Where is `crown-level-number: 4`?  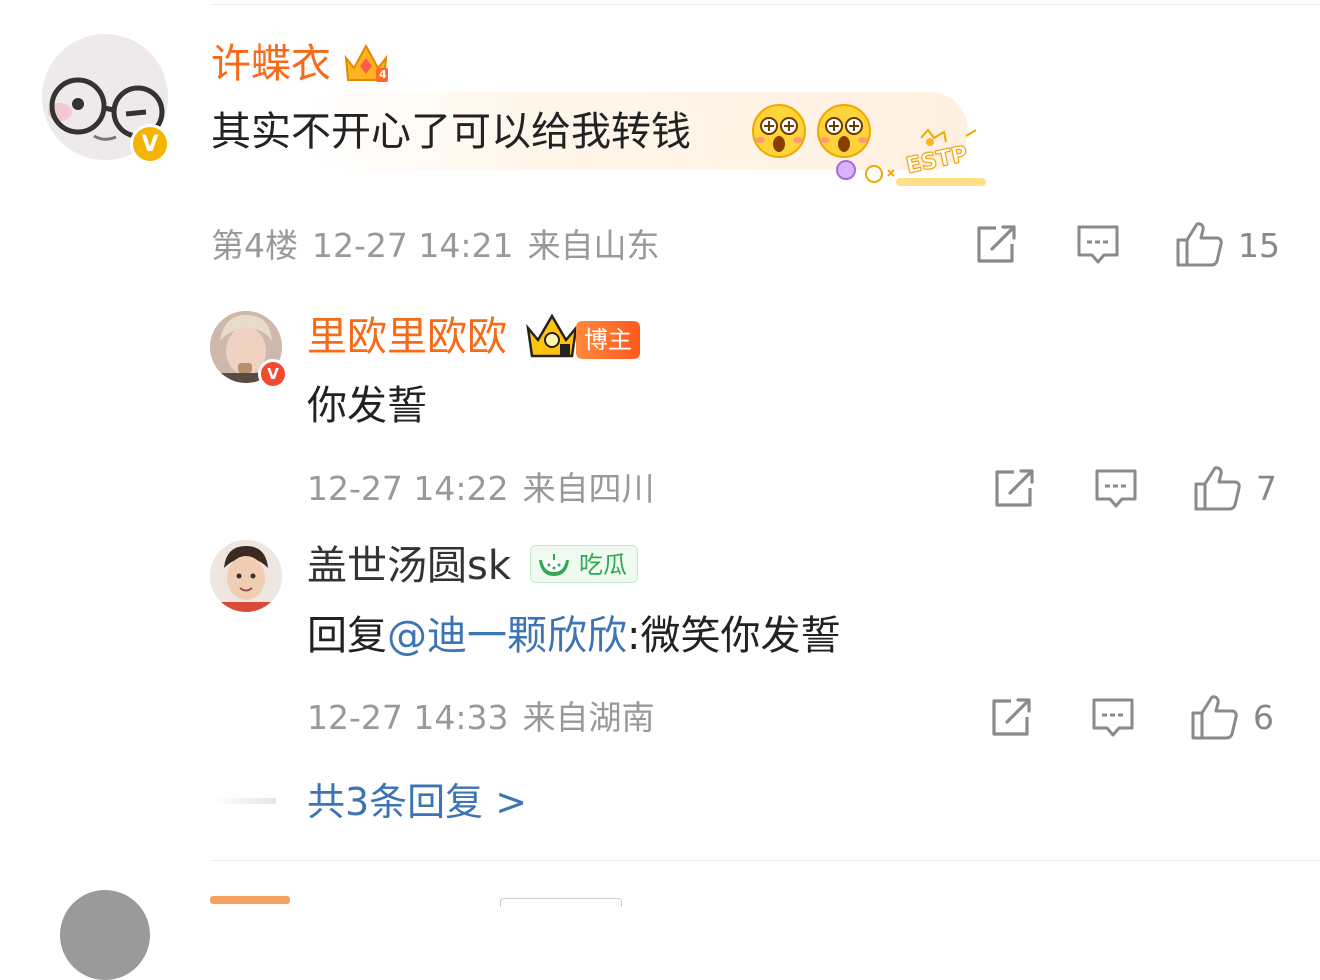 crown-level-number: 4 is located at coordinates (383, 74).